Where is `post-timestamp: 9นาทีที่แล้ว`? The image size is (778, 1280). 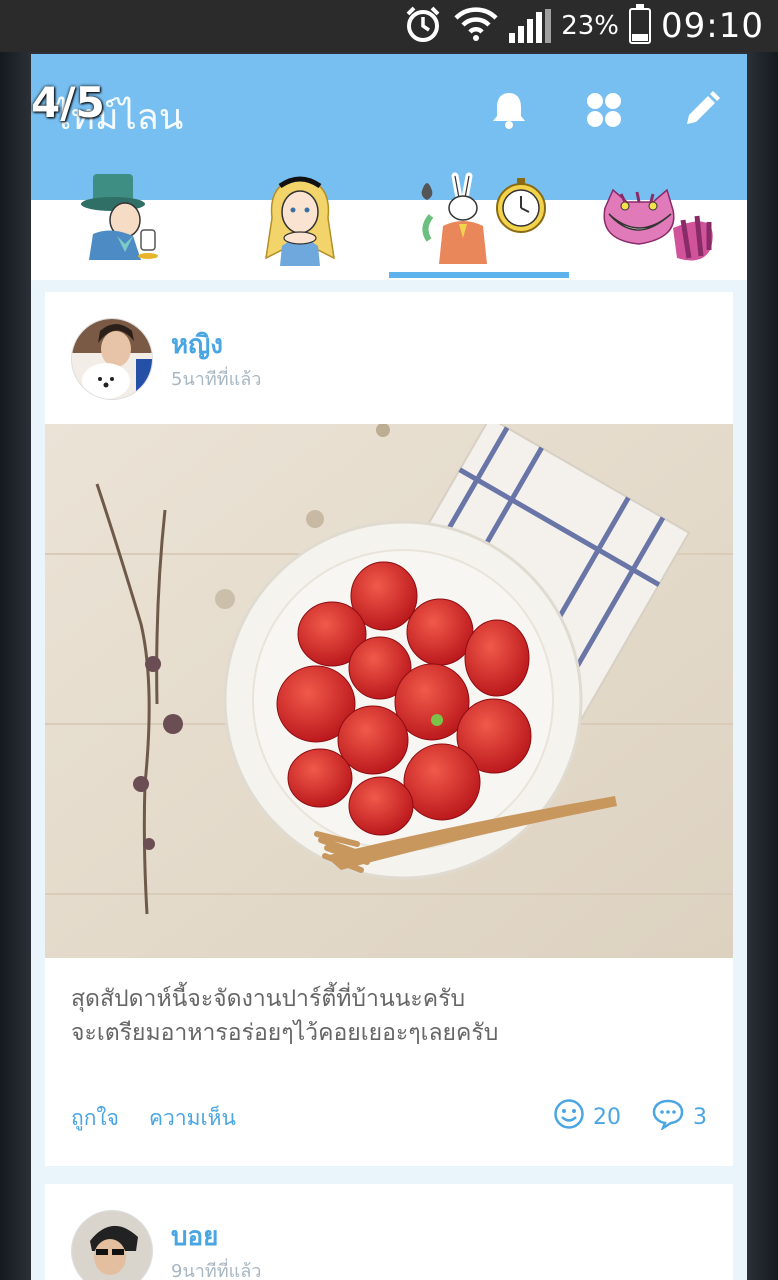
post-timestamp: 9นาทีที่แล้ว is located at coordinates (216, 1270).